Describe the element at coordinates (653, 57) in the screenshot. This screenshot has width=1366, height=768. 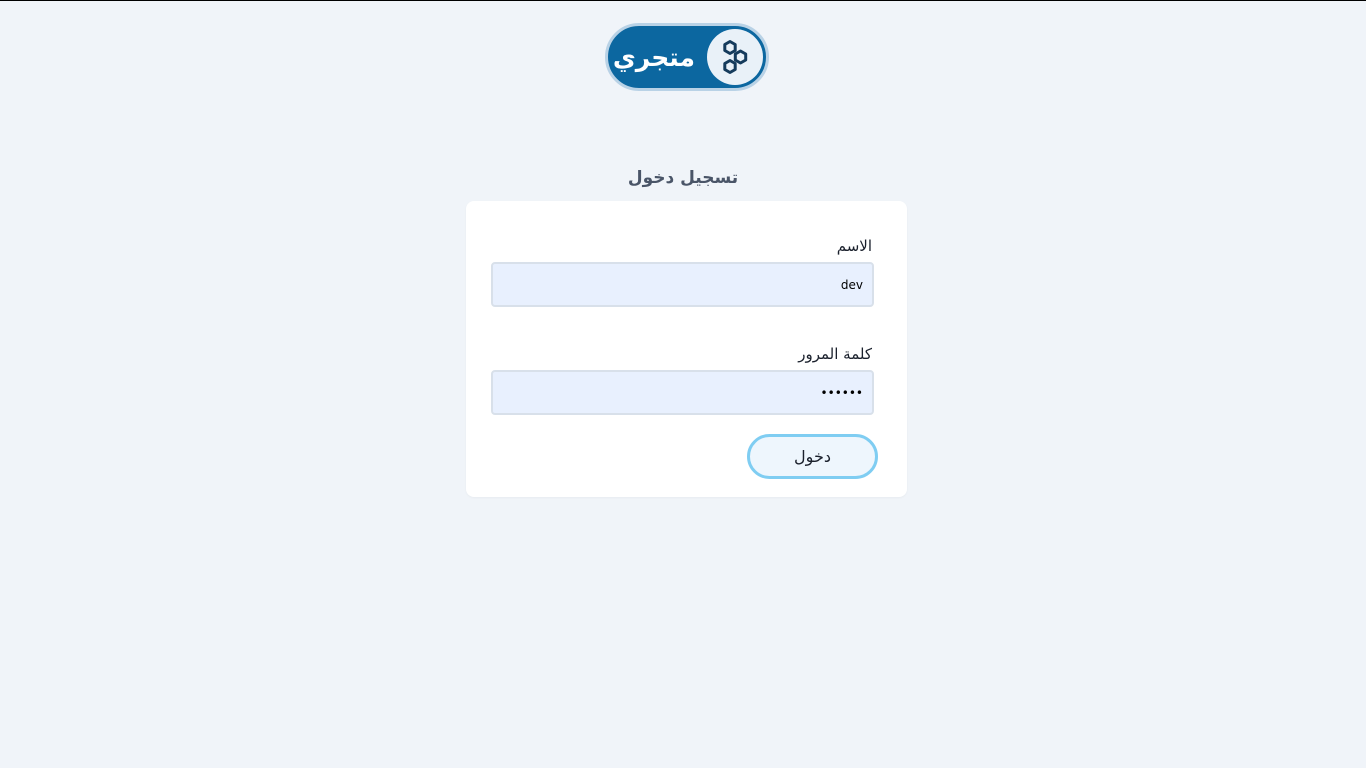
I see `brand-name: متجري` at that location.